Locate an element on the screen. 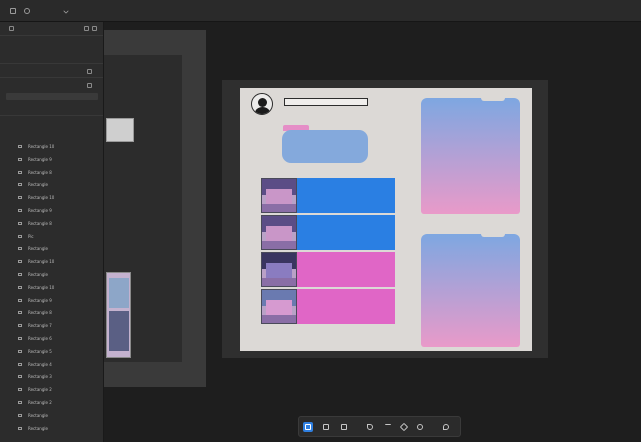 This screenshot has width=641, height=442. plus-icon is located at coordinates (89, 85).